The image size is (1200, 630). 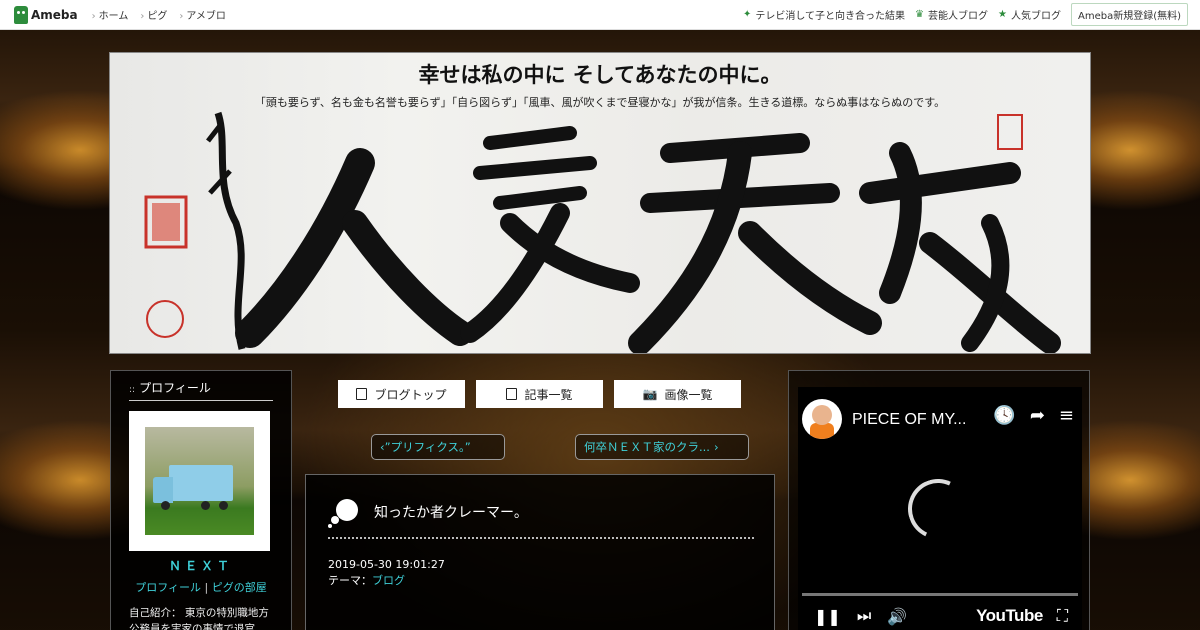 What do you see at coordinates (362, 394) in the screenshot?
I see `document-icon` at bounding box center [362, 394].